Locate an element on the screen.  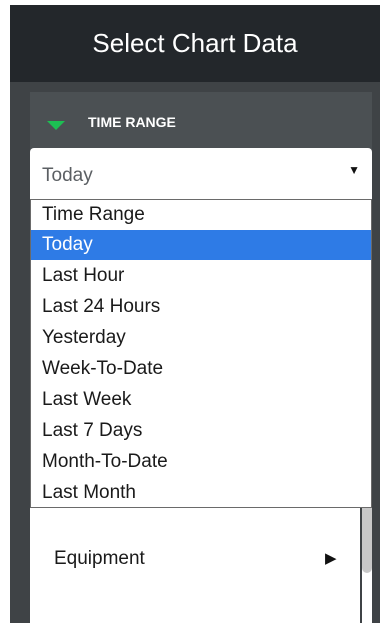
menu-item-equipment: Equipment is located at coordinates (99, 559).